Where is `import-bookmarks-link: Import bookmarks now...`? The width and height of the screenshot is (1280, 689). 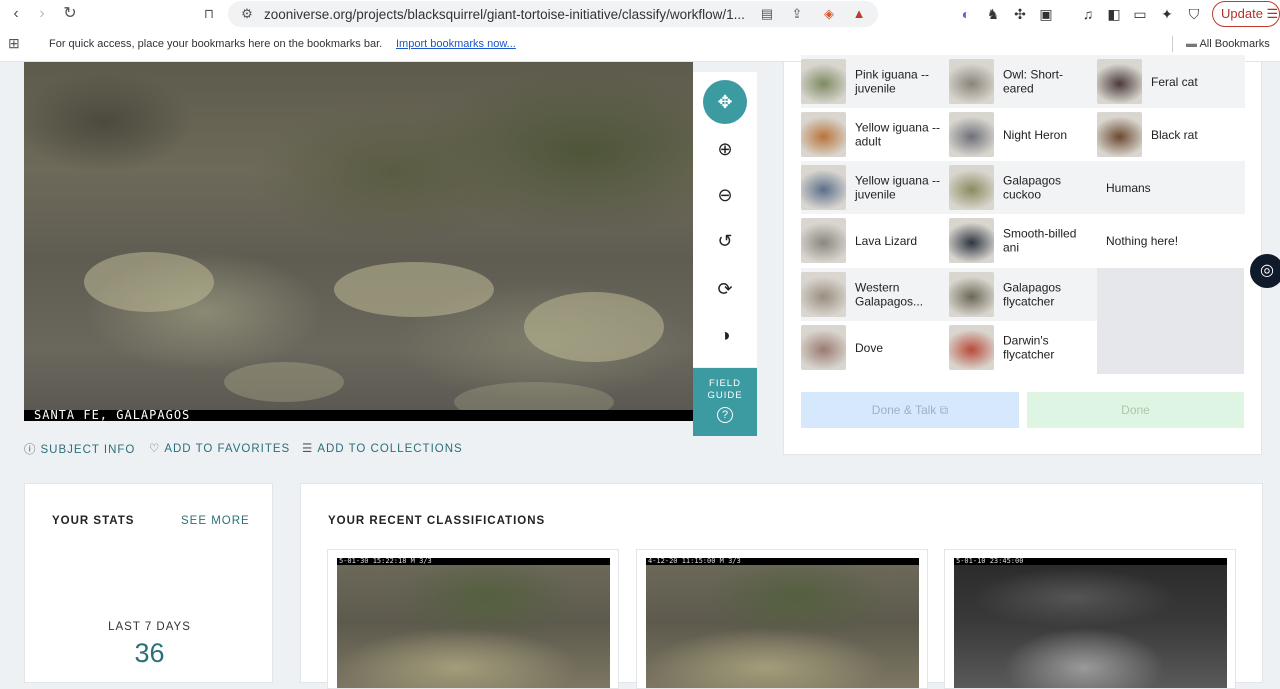
import-bookmarks-link: Import bookmarks now... is located at coordinates (456, 44).